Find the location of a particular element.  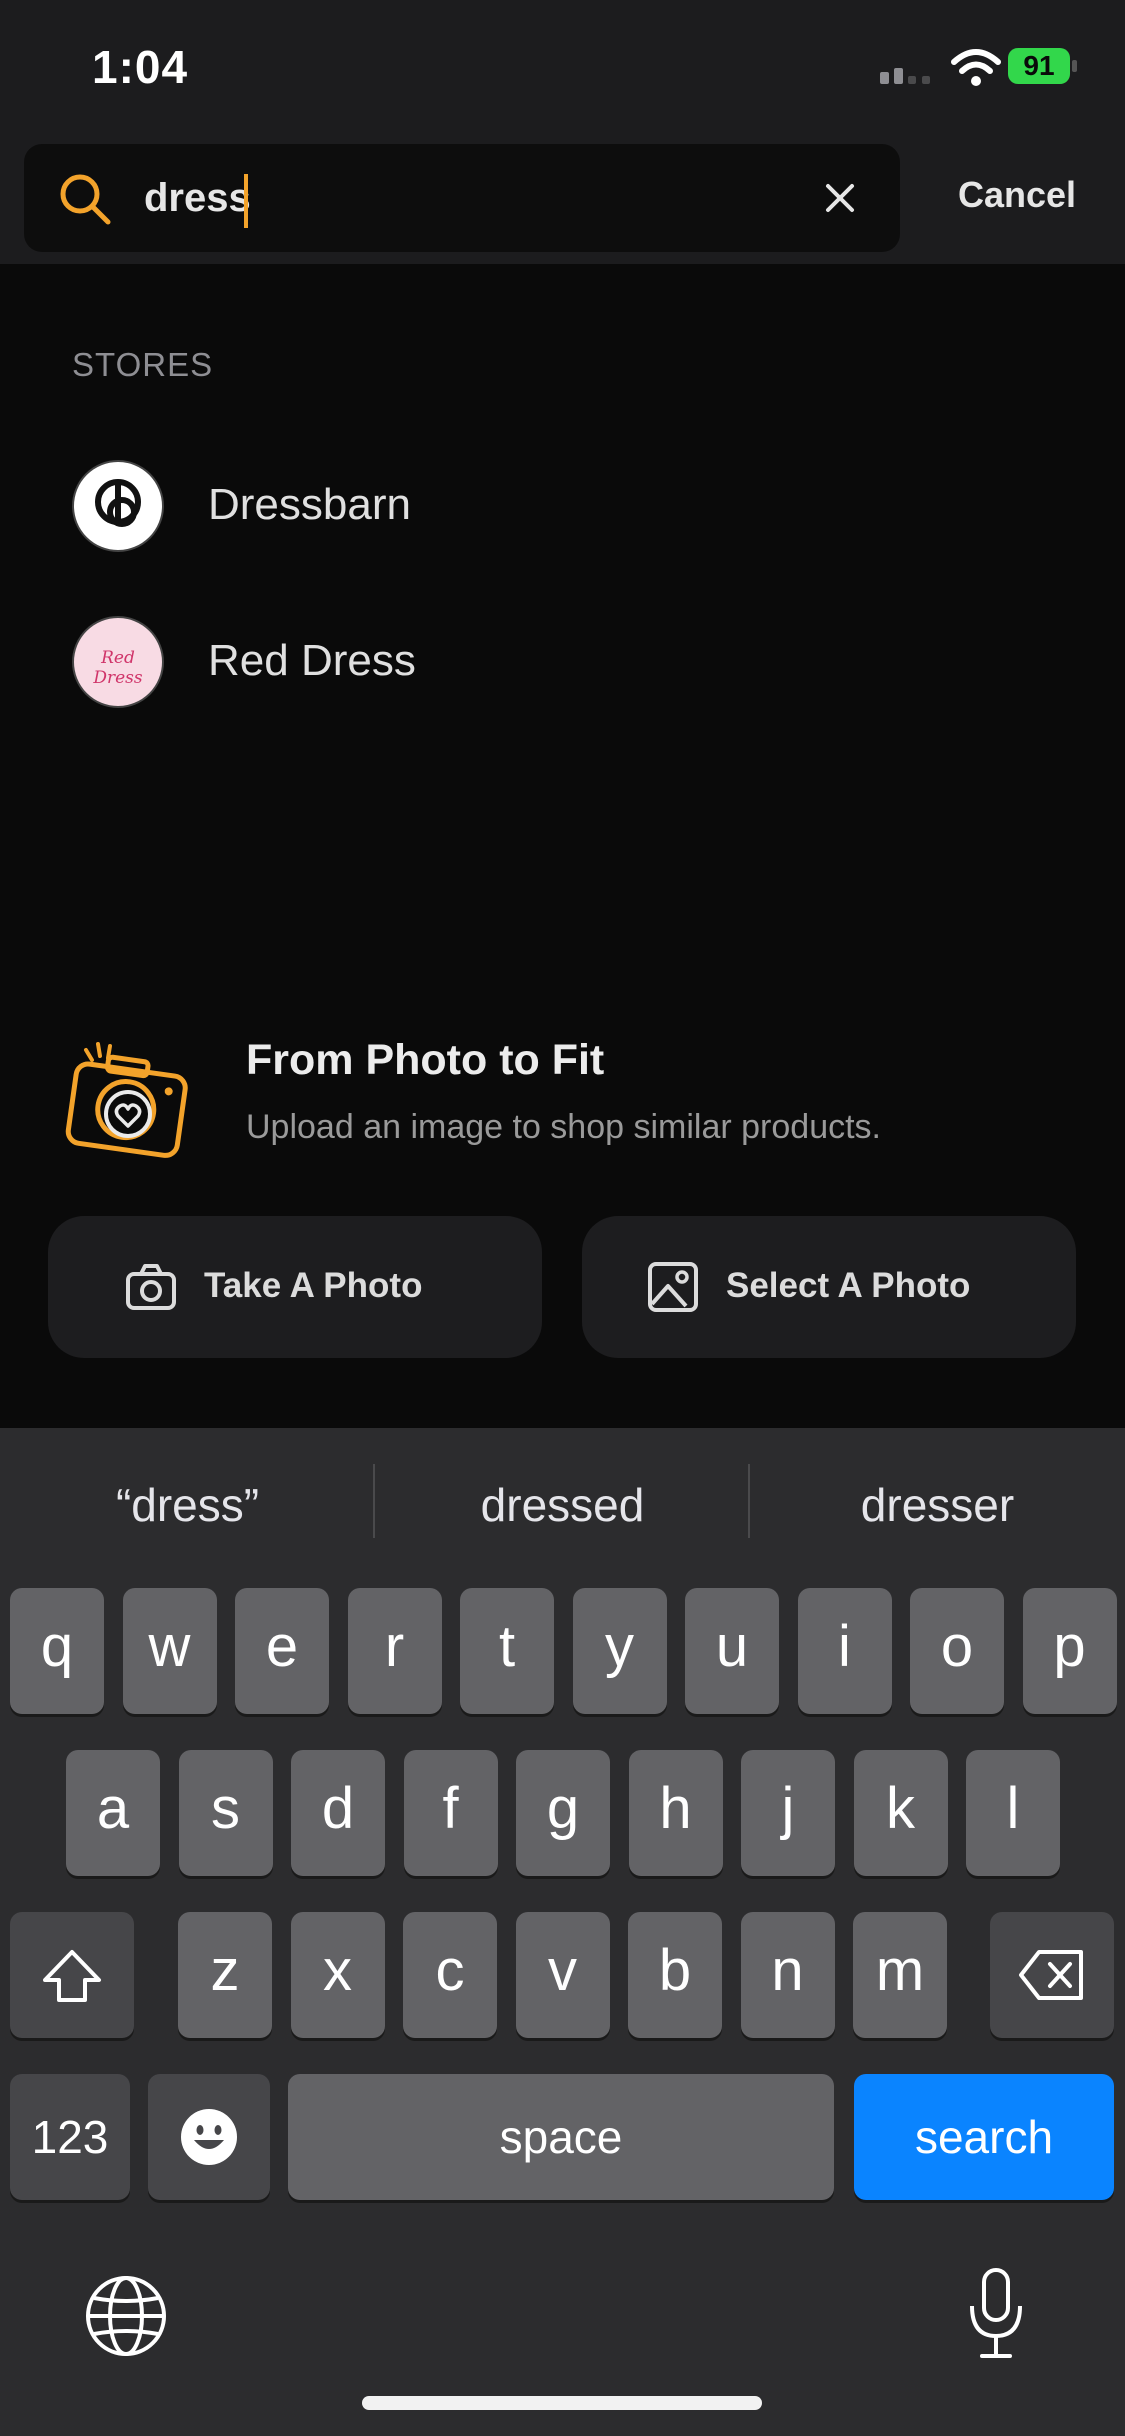

key-t: t is located at coordinates (507, 1651).